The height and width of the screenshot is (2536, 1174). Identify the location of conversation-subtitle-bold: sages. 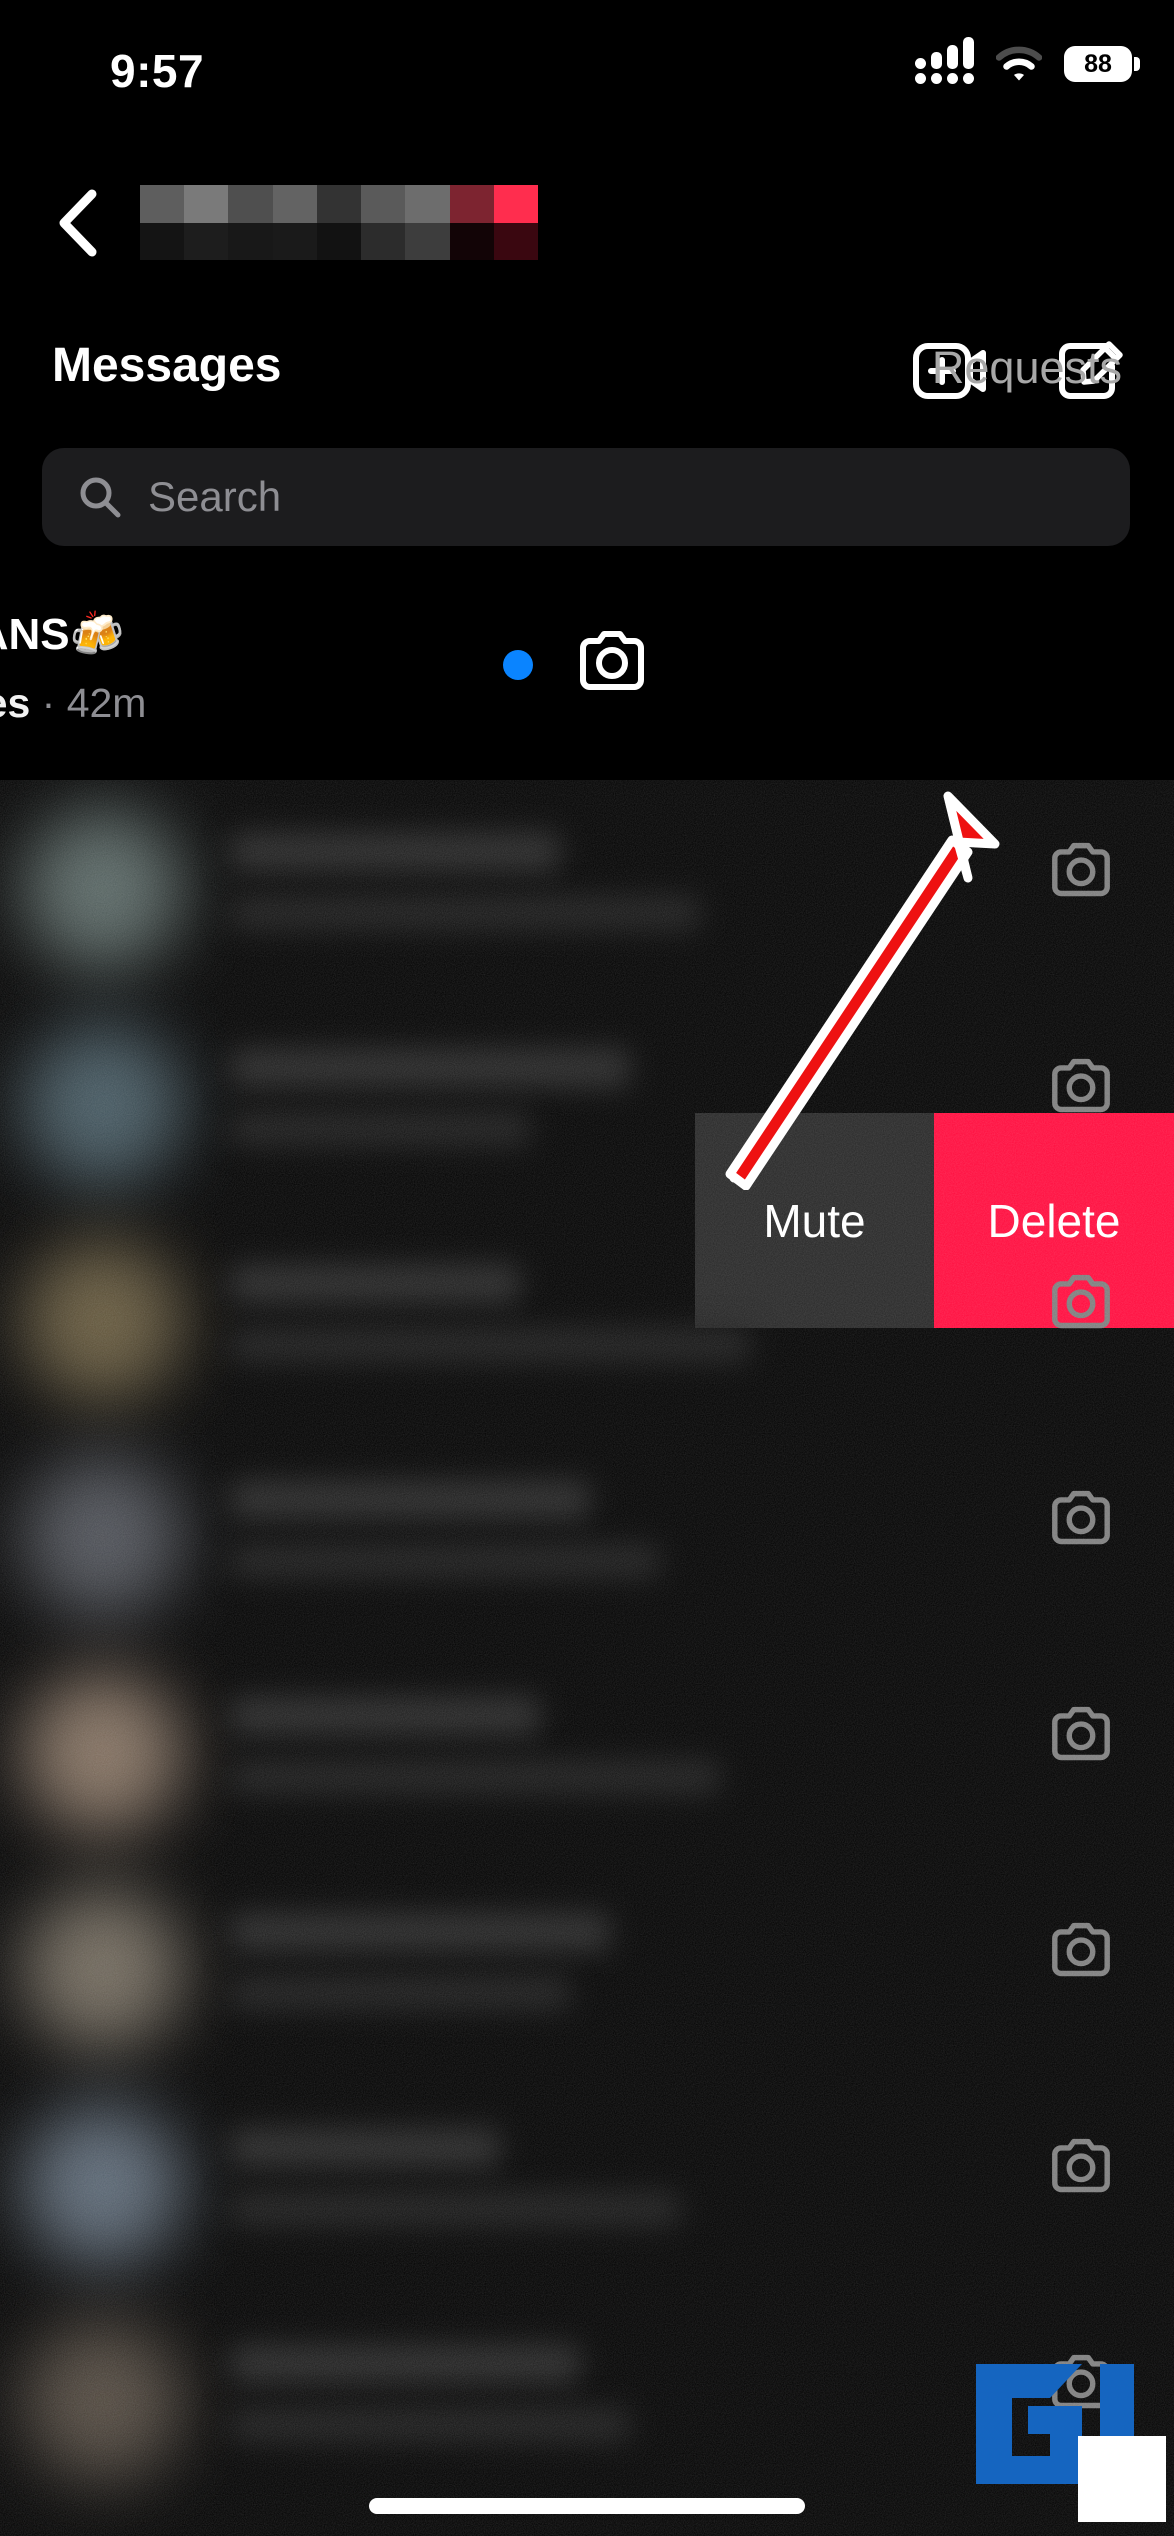
(15, 703).